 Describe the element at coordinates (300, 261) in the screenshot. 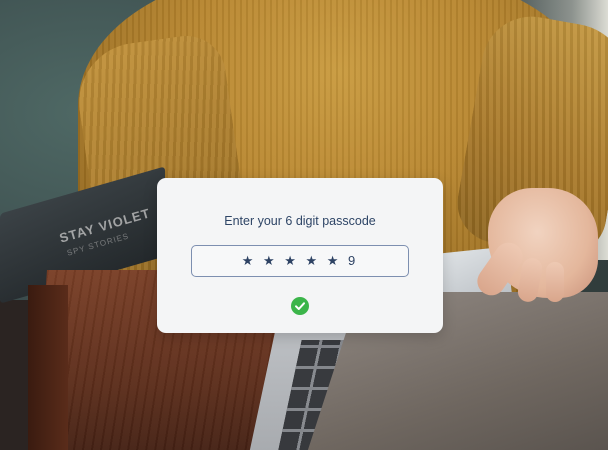

I see `passcode-input: ★ ★ ★ ★ ★ 9` at that location.